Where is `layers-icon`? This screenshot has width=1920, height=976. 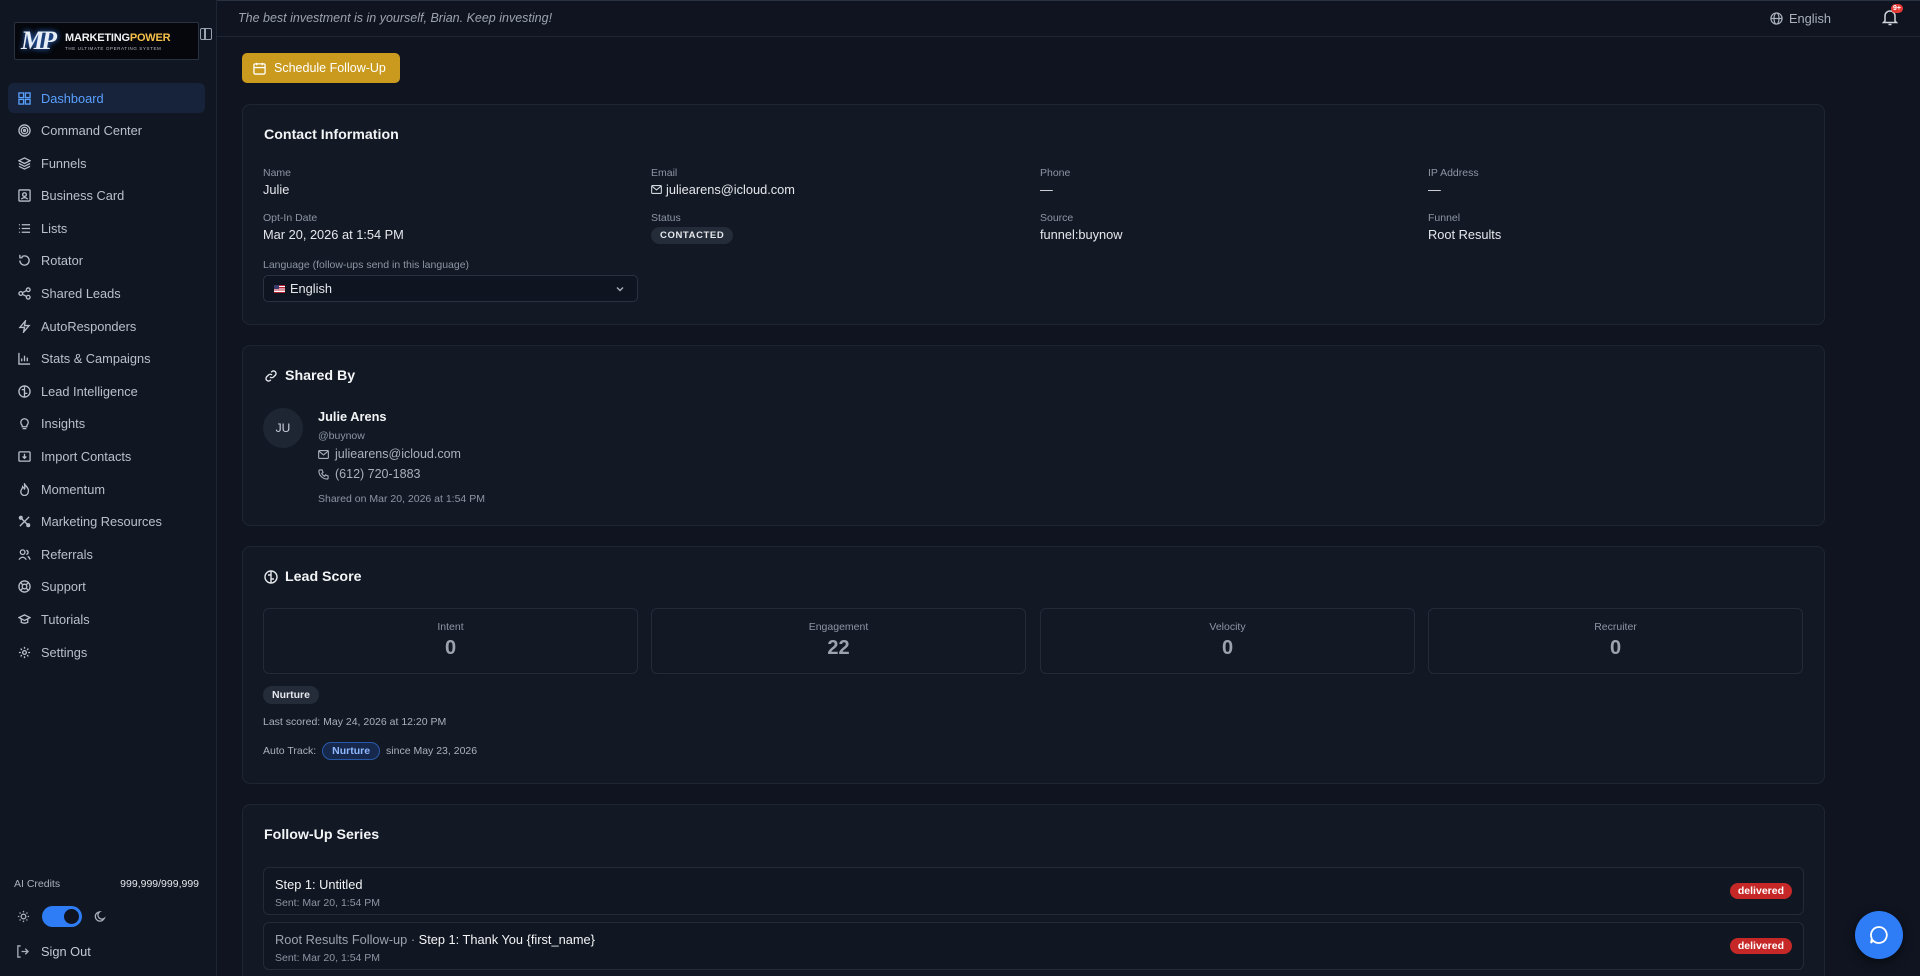 layers-icon is located at coordinates (24, 163).